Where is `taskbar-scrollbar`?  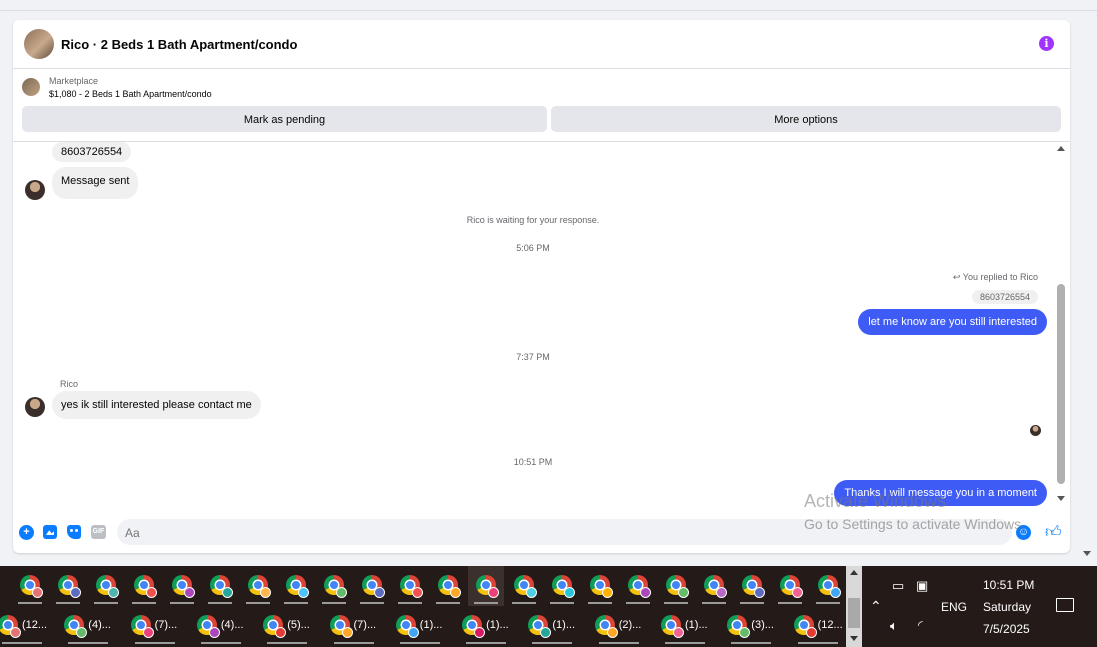
taskbar-scrollbar is located at coordinates (854, 606).